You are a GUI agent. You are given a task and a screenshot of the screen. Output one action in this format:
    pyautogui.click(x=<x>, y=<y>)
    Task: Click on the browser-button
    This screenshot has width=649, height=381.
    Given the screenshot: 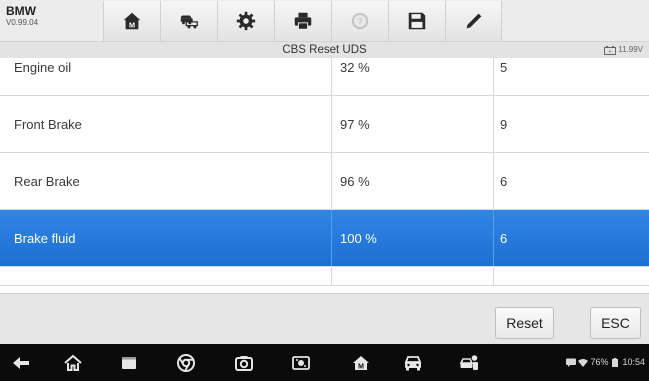 What is the action you would take?
    pyautogui.click(x=186, y=363)
    